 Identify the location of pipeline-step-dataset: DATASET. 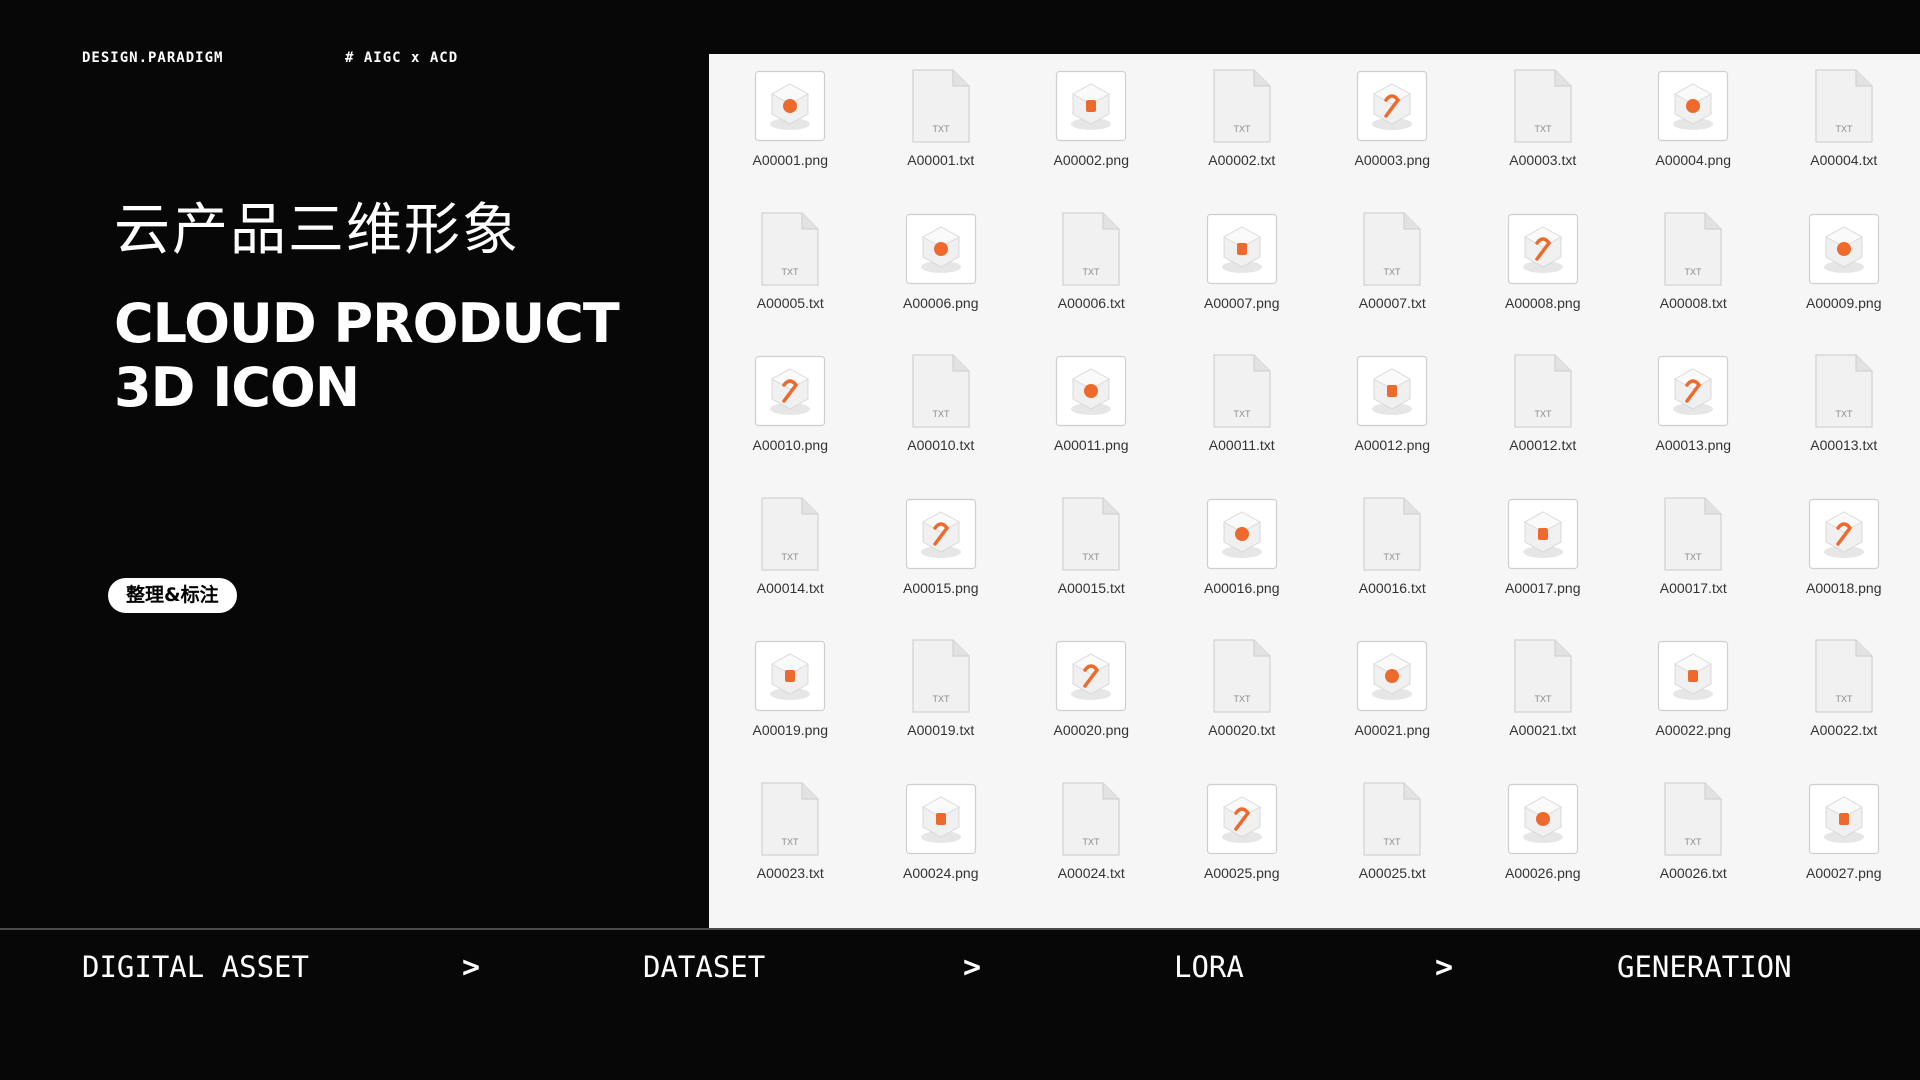
(704, 967).